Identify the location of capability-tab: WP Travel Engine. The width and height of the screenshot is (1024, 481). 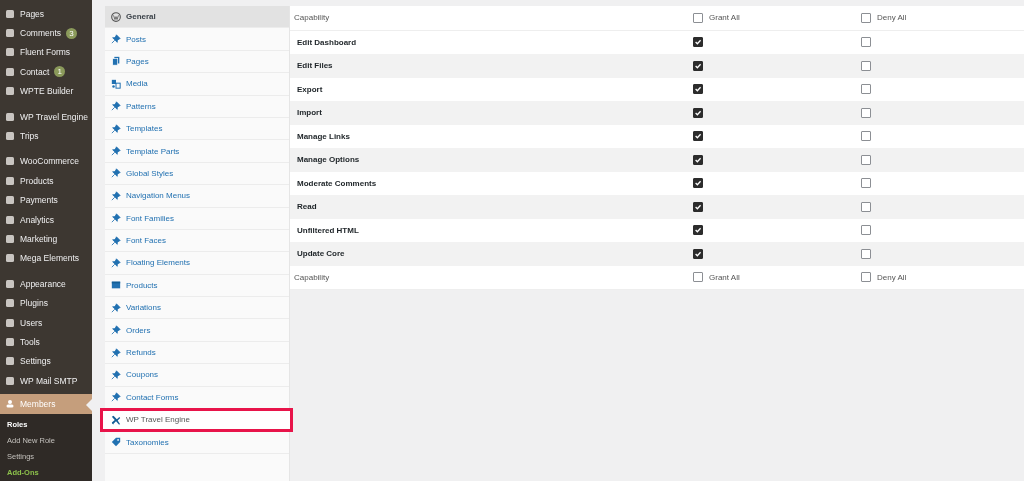
(196, 420).